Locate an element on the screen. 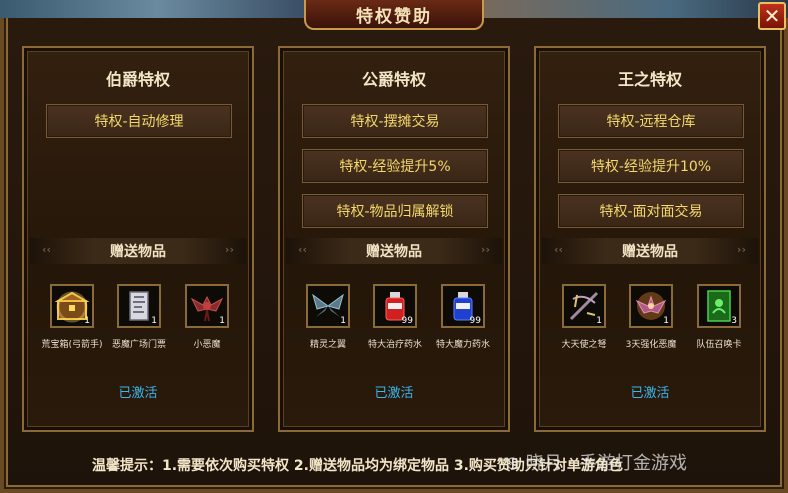 Image resolution: width=788 pixels, height=493 pixels. item-slot-blue-potion: 99 is located at coordinates (463, 306).